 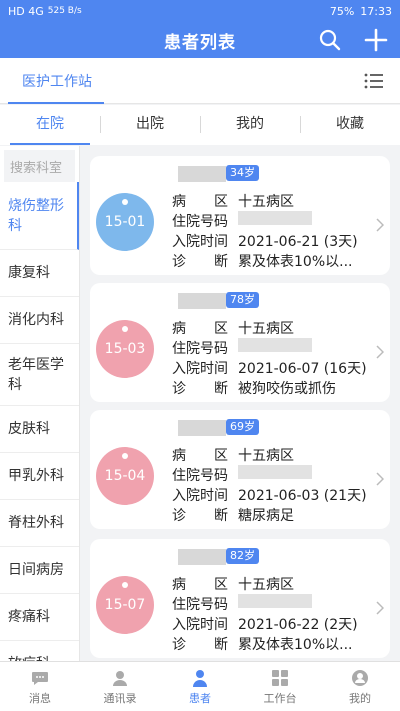 I want to click on sidebar-item-gastro: 消化内科, so click(x=39, y=320).